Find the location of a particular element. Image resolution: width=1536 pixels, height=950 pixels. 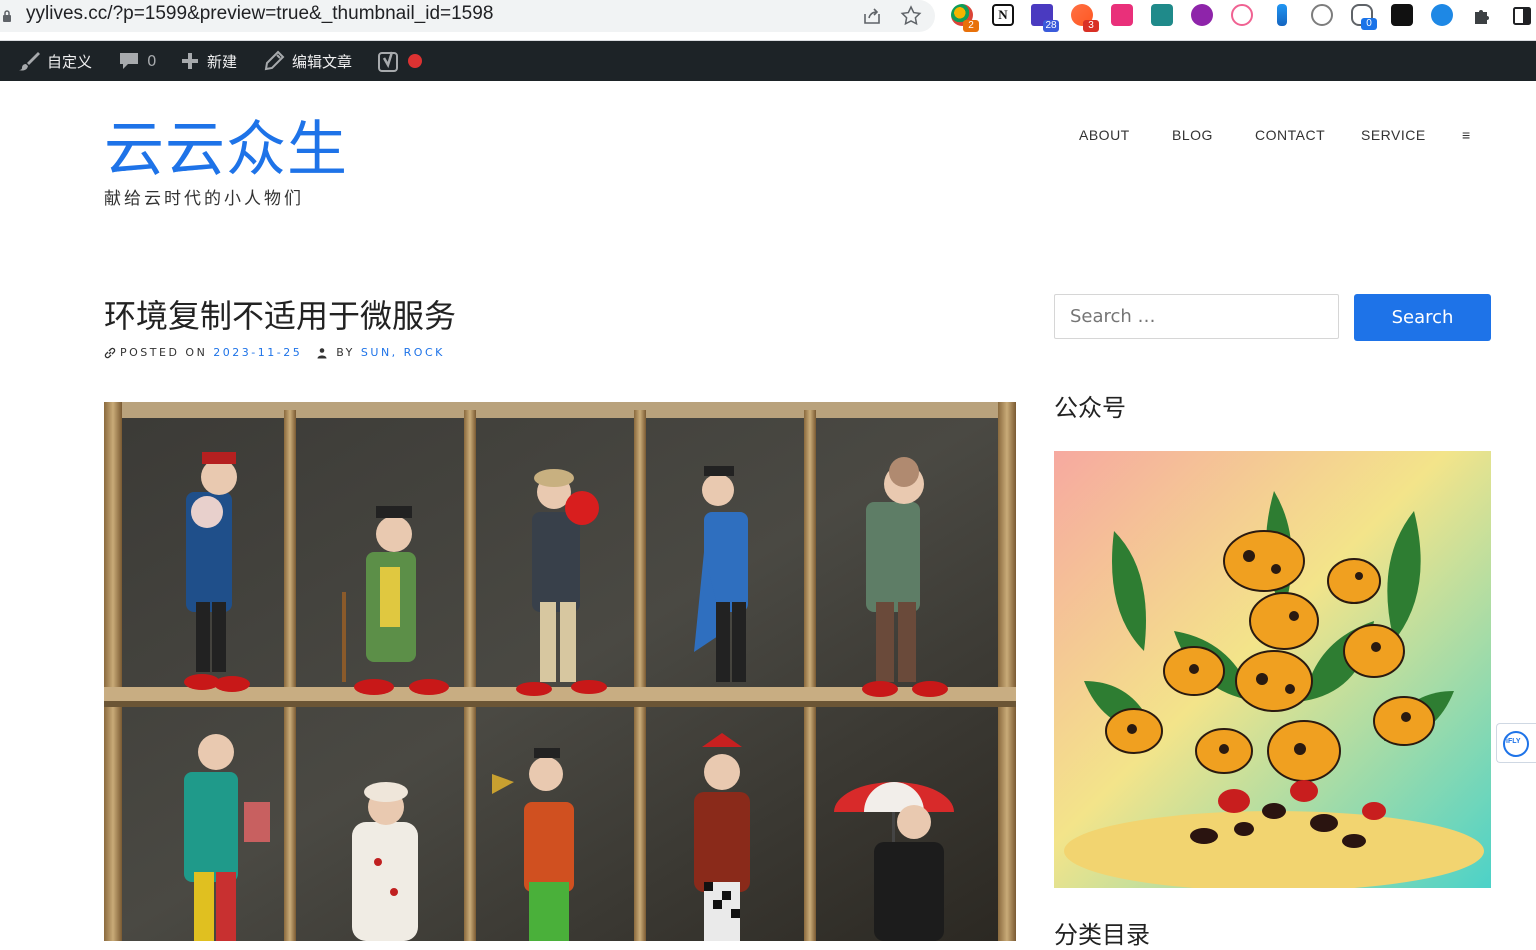

extension-5-icon is located at coordinates (1122, 15).